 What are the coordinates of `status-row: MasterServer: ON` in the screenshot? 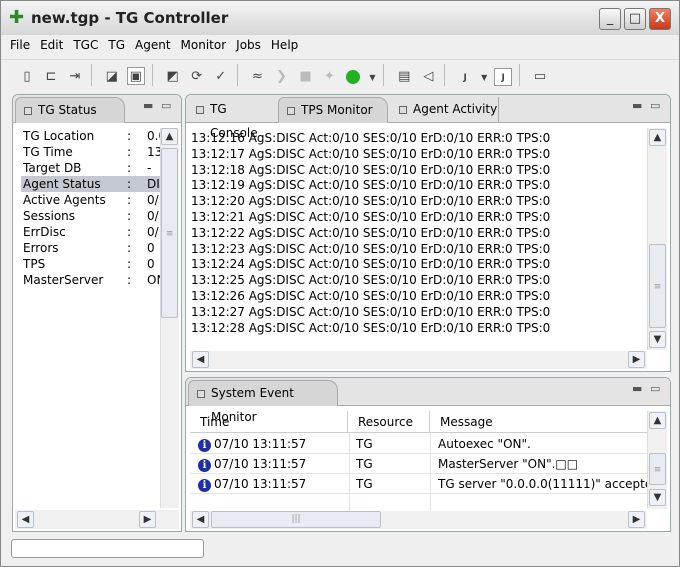 It's located at (90, 280).